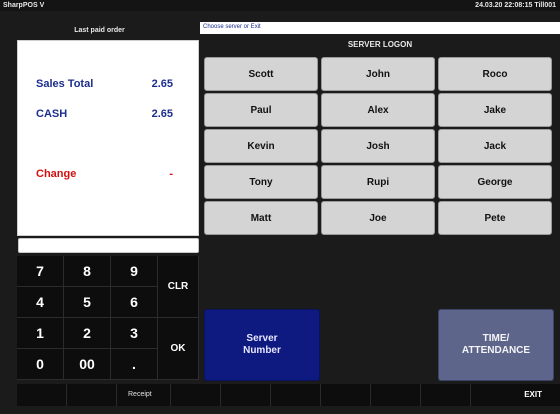  What do you see at coordinates (261, 146) in the screenshot?
I see `server-button-kevin: Kevin` at bounding box center [261, 146].